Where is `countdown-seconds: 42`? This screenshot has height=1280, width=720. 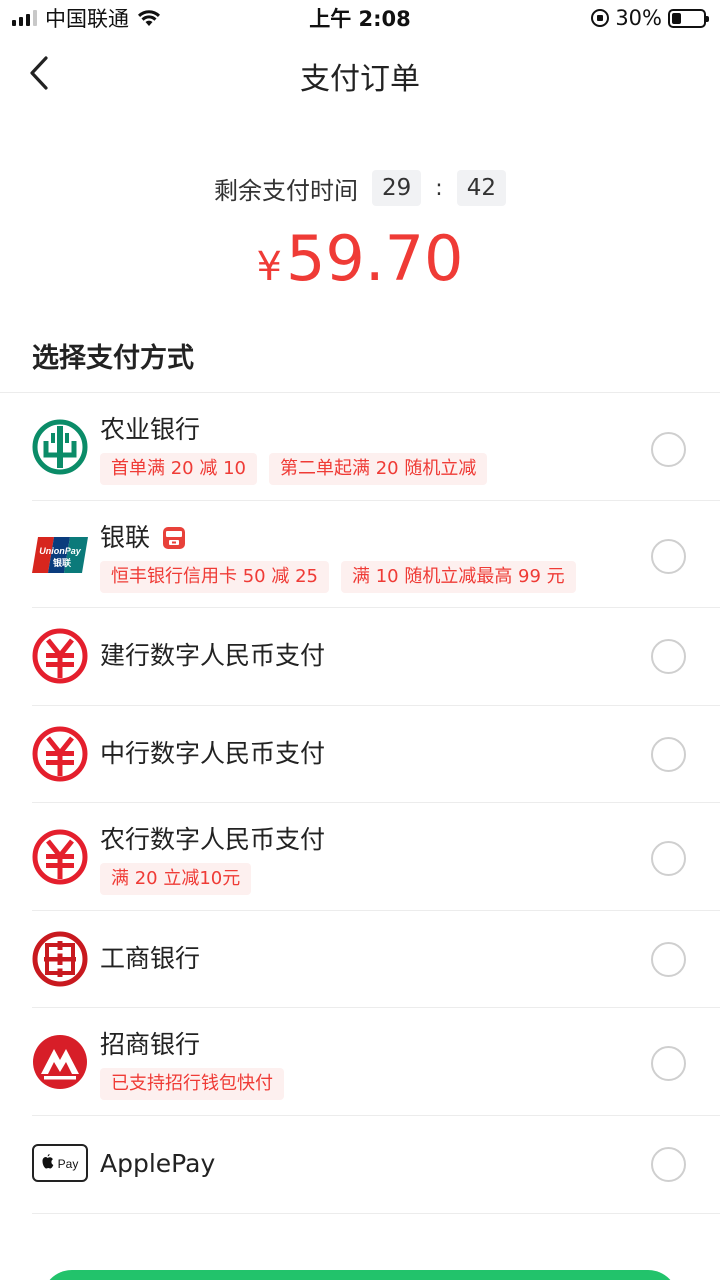
countdown-seconds: 42 is located at coordinates (481, 188).